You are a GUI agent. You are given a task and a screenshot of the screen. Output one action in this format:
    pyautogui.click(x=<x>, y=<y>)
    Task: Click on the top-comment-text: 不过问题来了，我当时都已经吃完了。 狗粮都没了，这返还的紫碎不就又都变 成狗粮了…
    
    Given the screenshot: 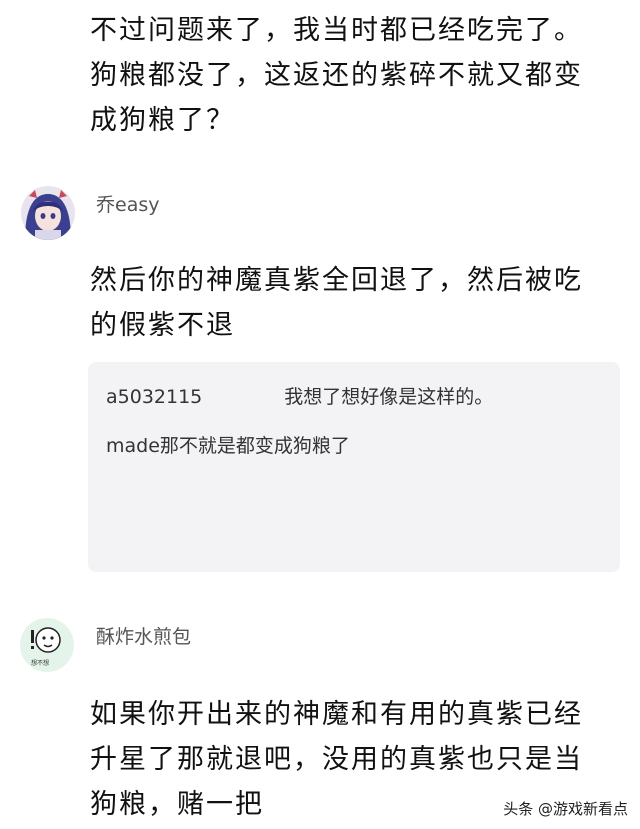 What is the action you would take?
    pyautogui.click(x=360, y=75)
    